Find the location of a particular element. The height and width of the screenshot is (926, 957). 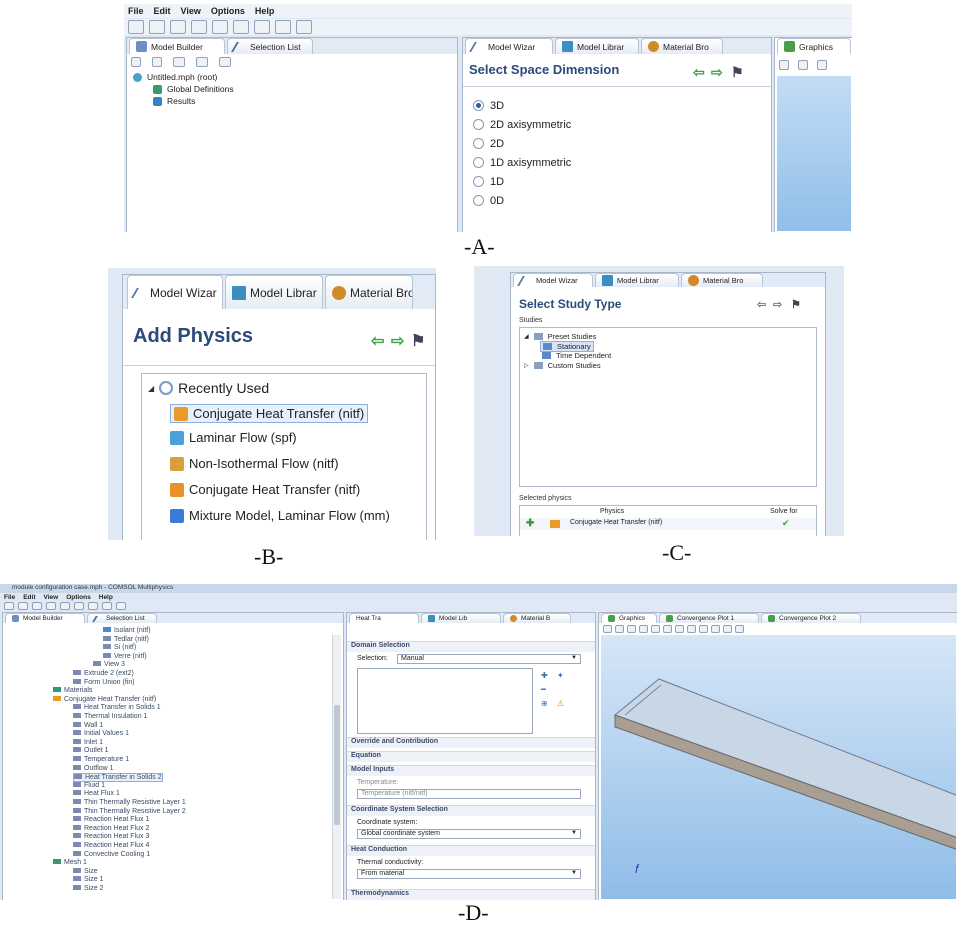

tree-item: Outlet 1 is located at coordinates (91, 750).